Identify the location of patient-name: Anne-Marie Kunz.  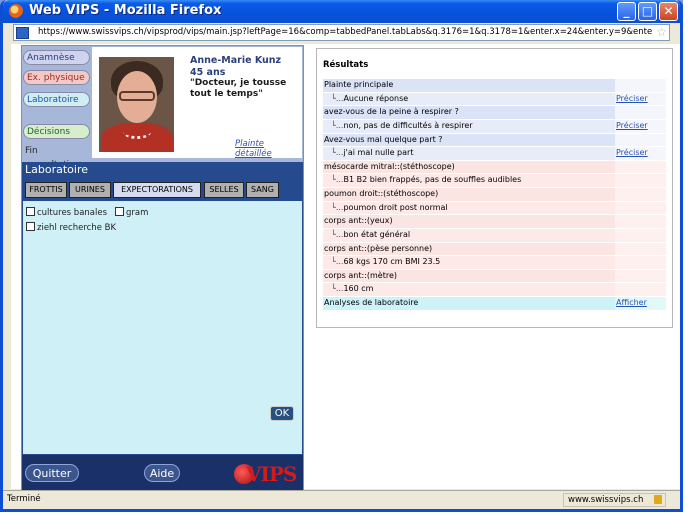
(236, 60).